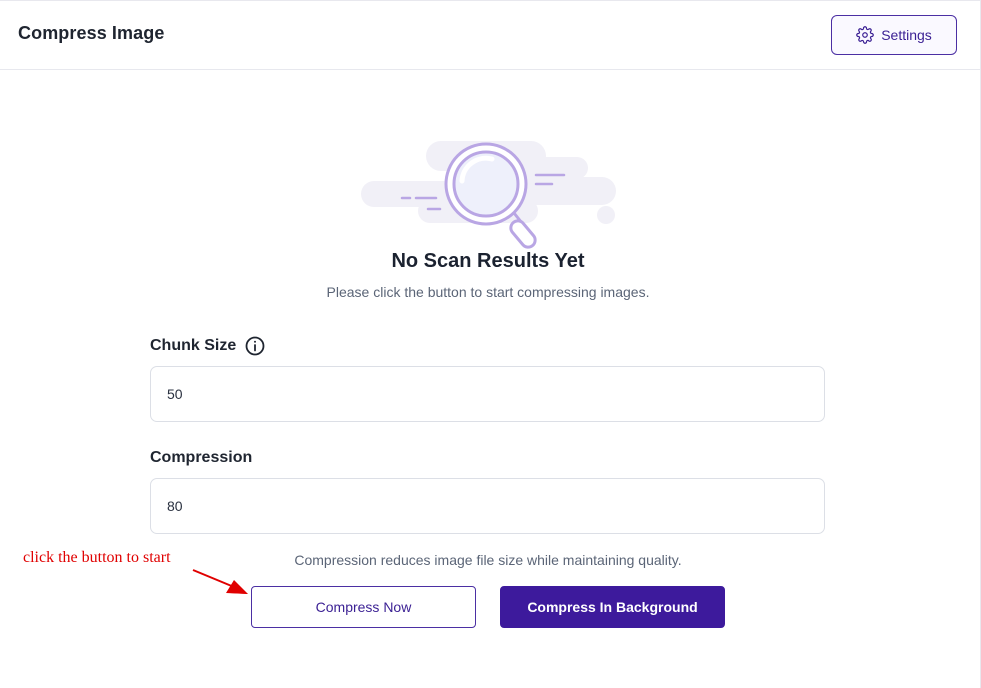 The width and height of the screenshot is (981, 688). Describe the element at coordinates (906, 35) in the screenshot. I see `settings-button-label: Settings` at that location.